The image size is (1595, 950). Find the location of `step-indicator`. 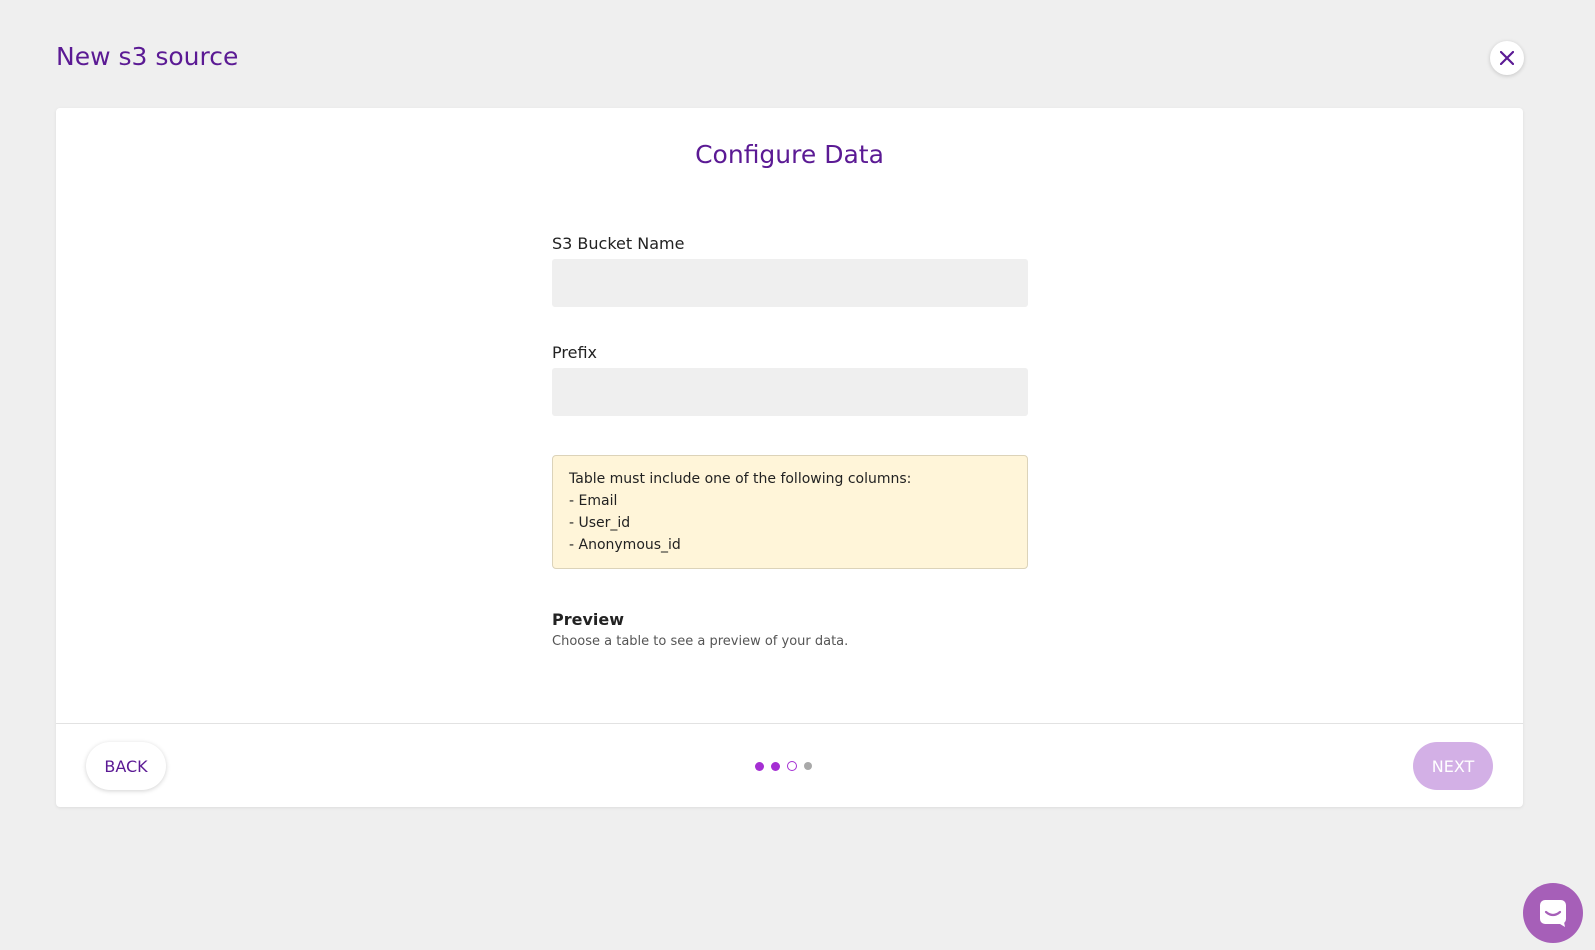

step-indicator is located at coordinates (783, 766).